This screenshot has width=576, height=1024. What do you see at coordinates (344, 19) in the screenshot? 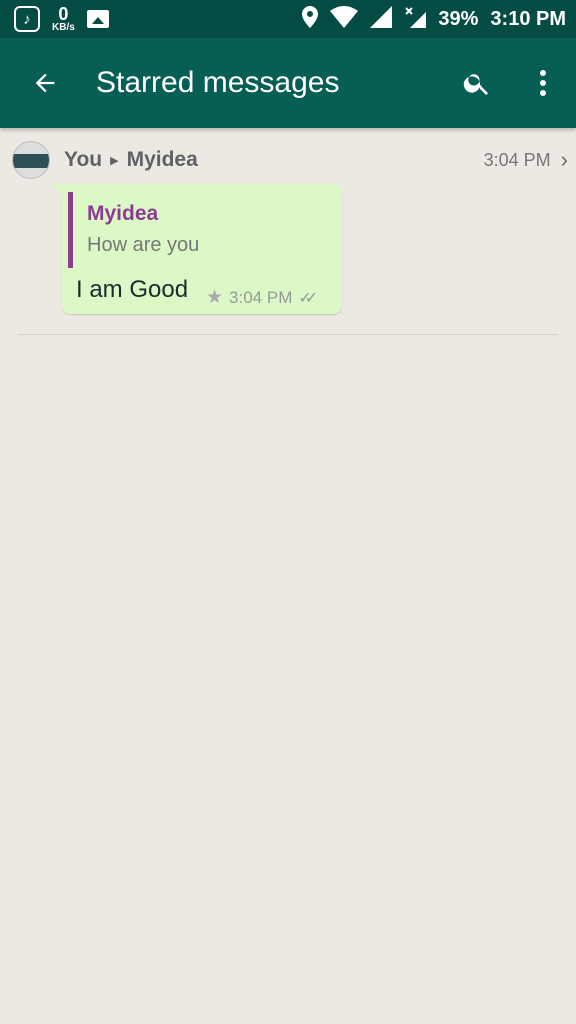
I see `wifi-icon` at bounding box center [344, 19].